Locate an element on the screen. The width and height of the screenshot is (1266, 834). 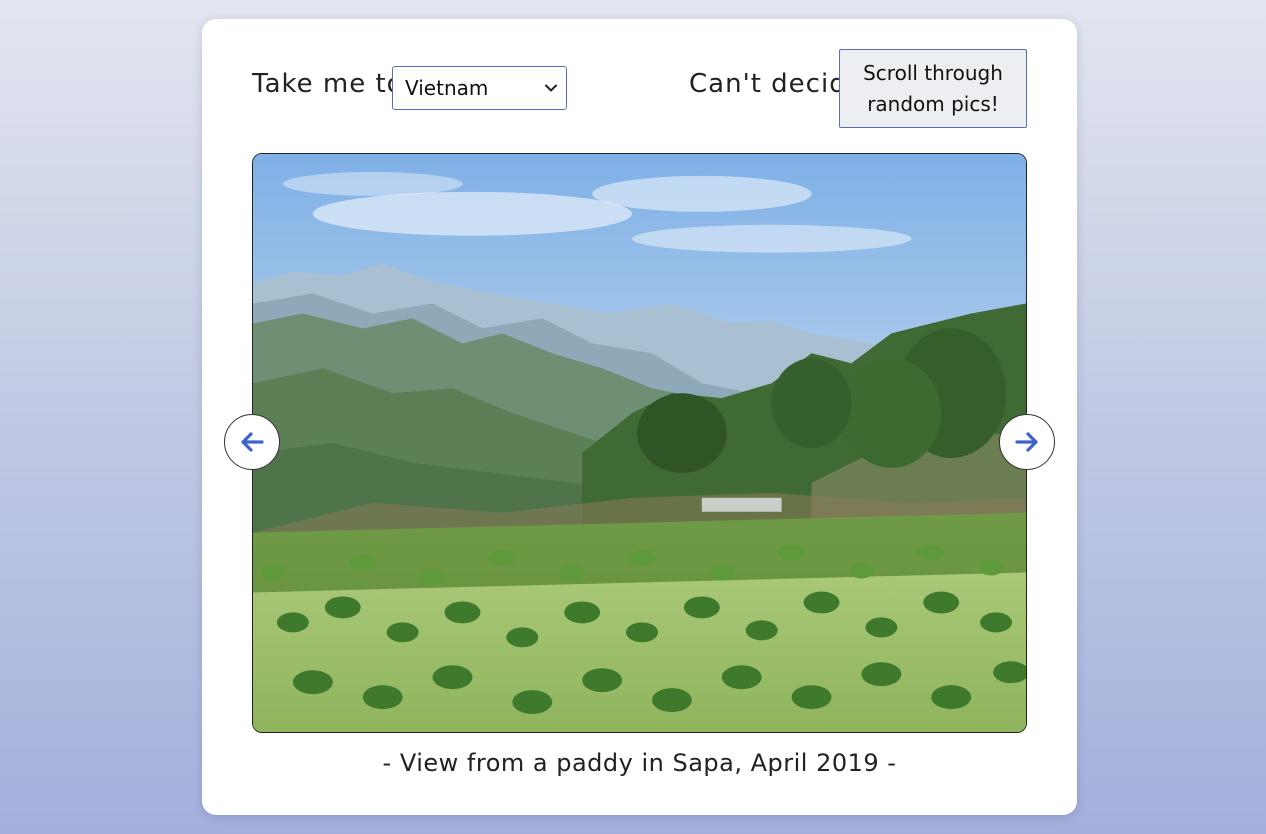
next-photo-button is located at coordinates (1027, 442).